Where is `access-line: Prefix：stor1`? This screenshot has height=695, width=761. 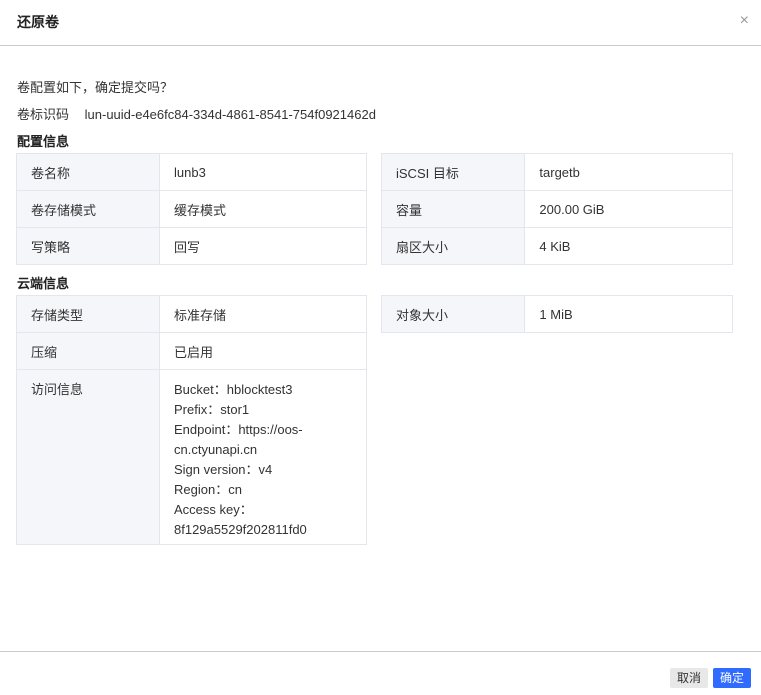 access-line: Prefix：stor1 is located at coordinates (212, 409).